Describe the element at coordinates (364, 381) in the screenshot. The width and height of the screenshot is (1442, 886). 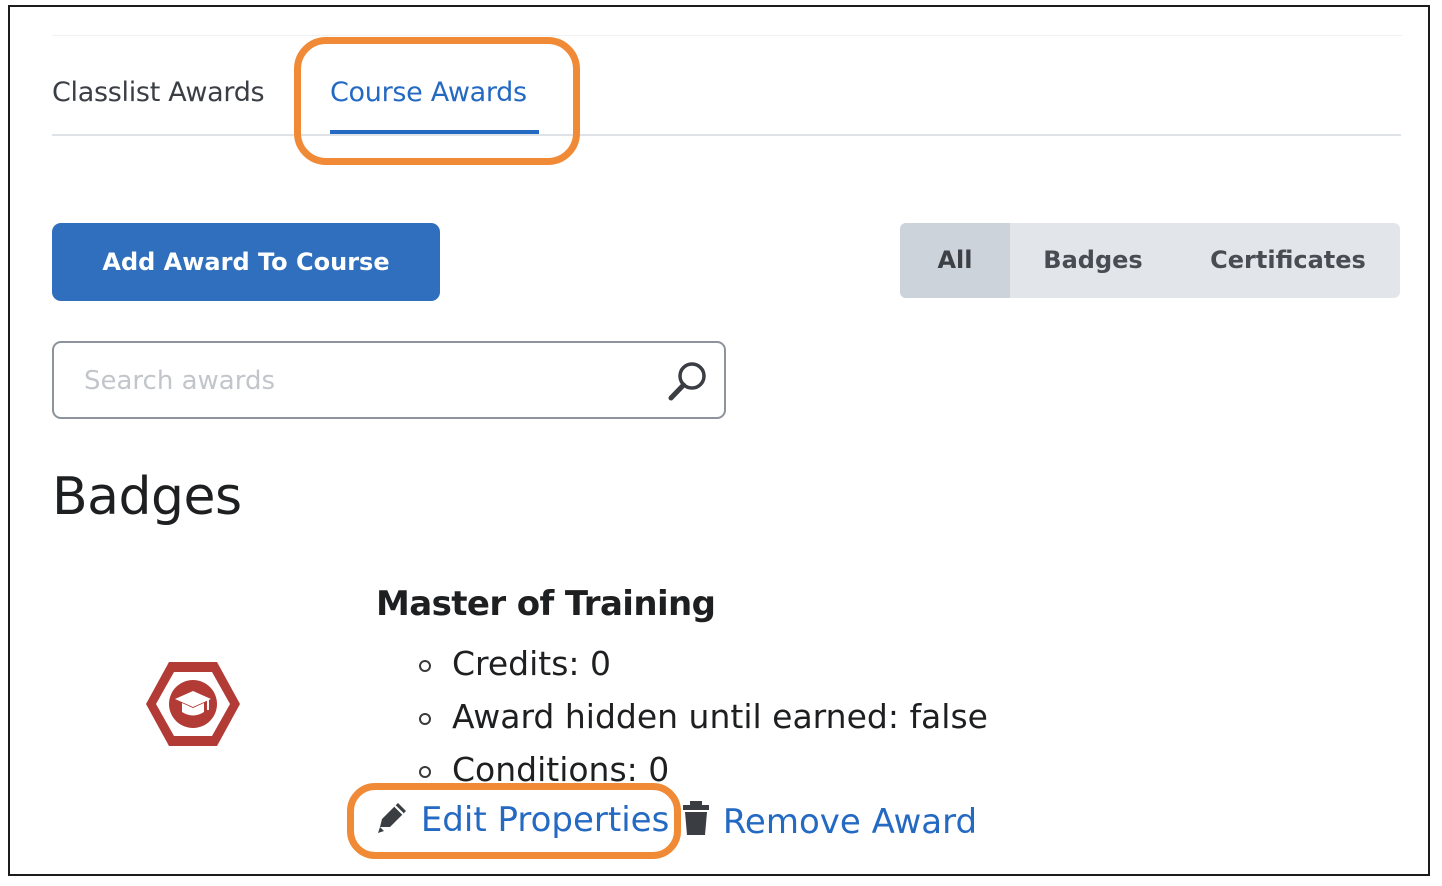
I see `search-input` at that location.